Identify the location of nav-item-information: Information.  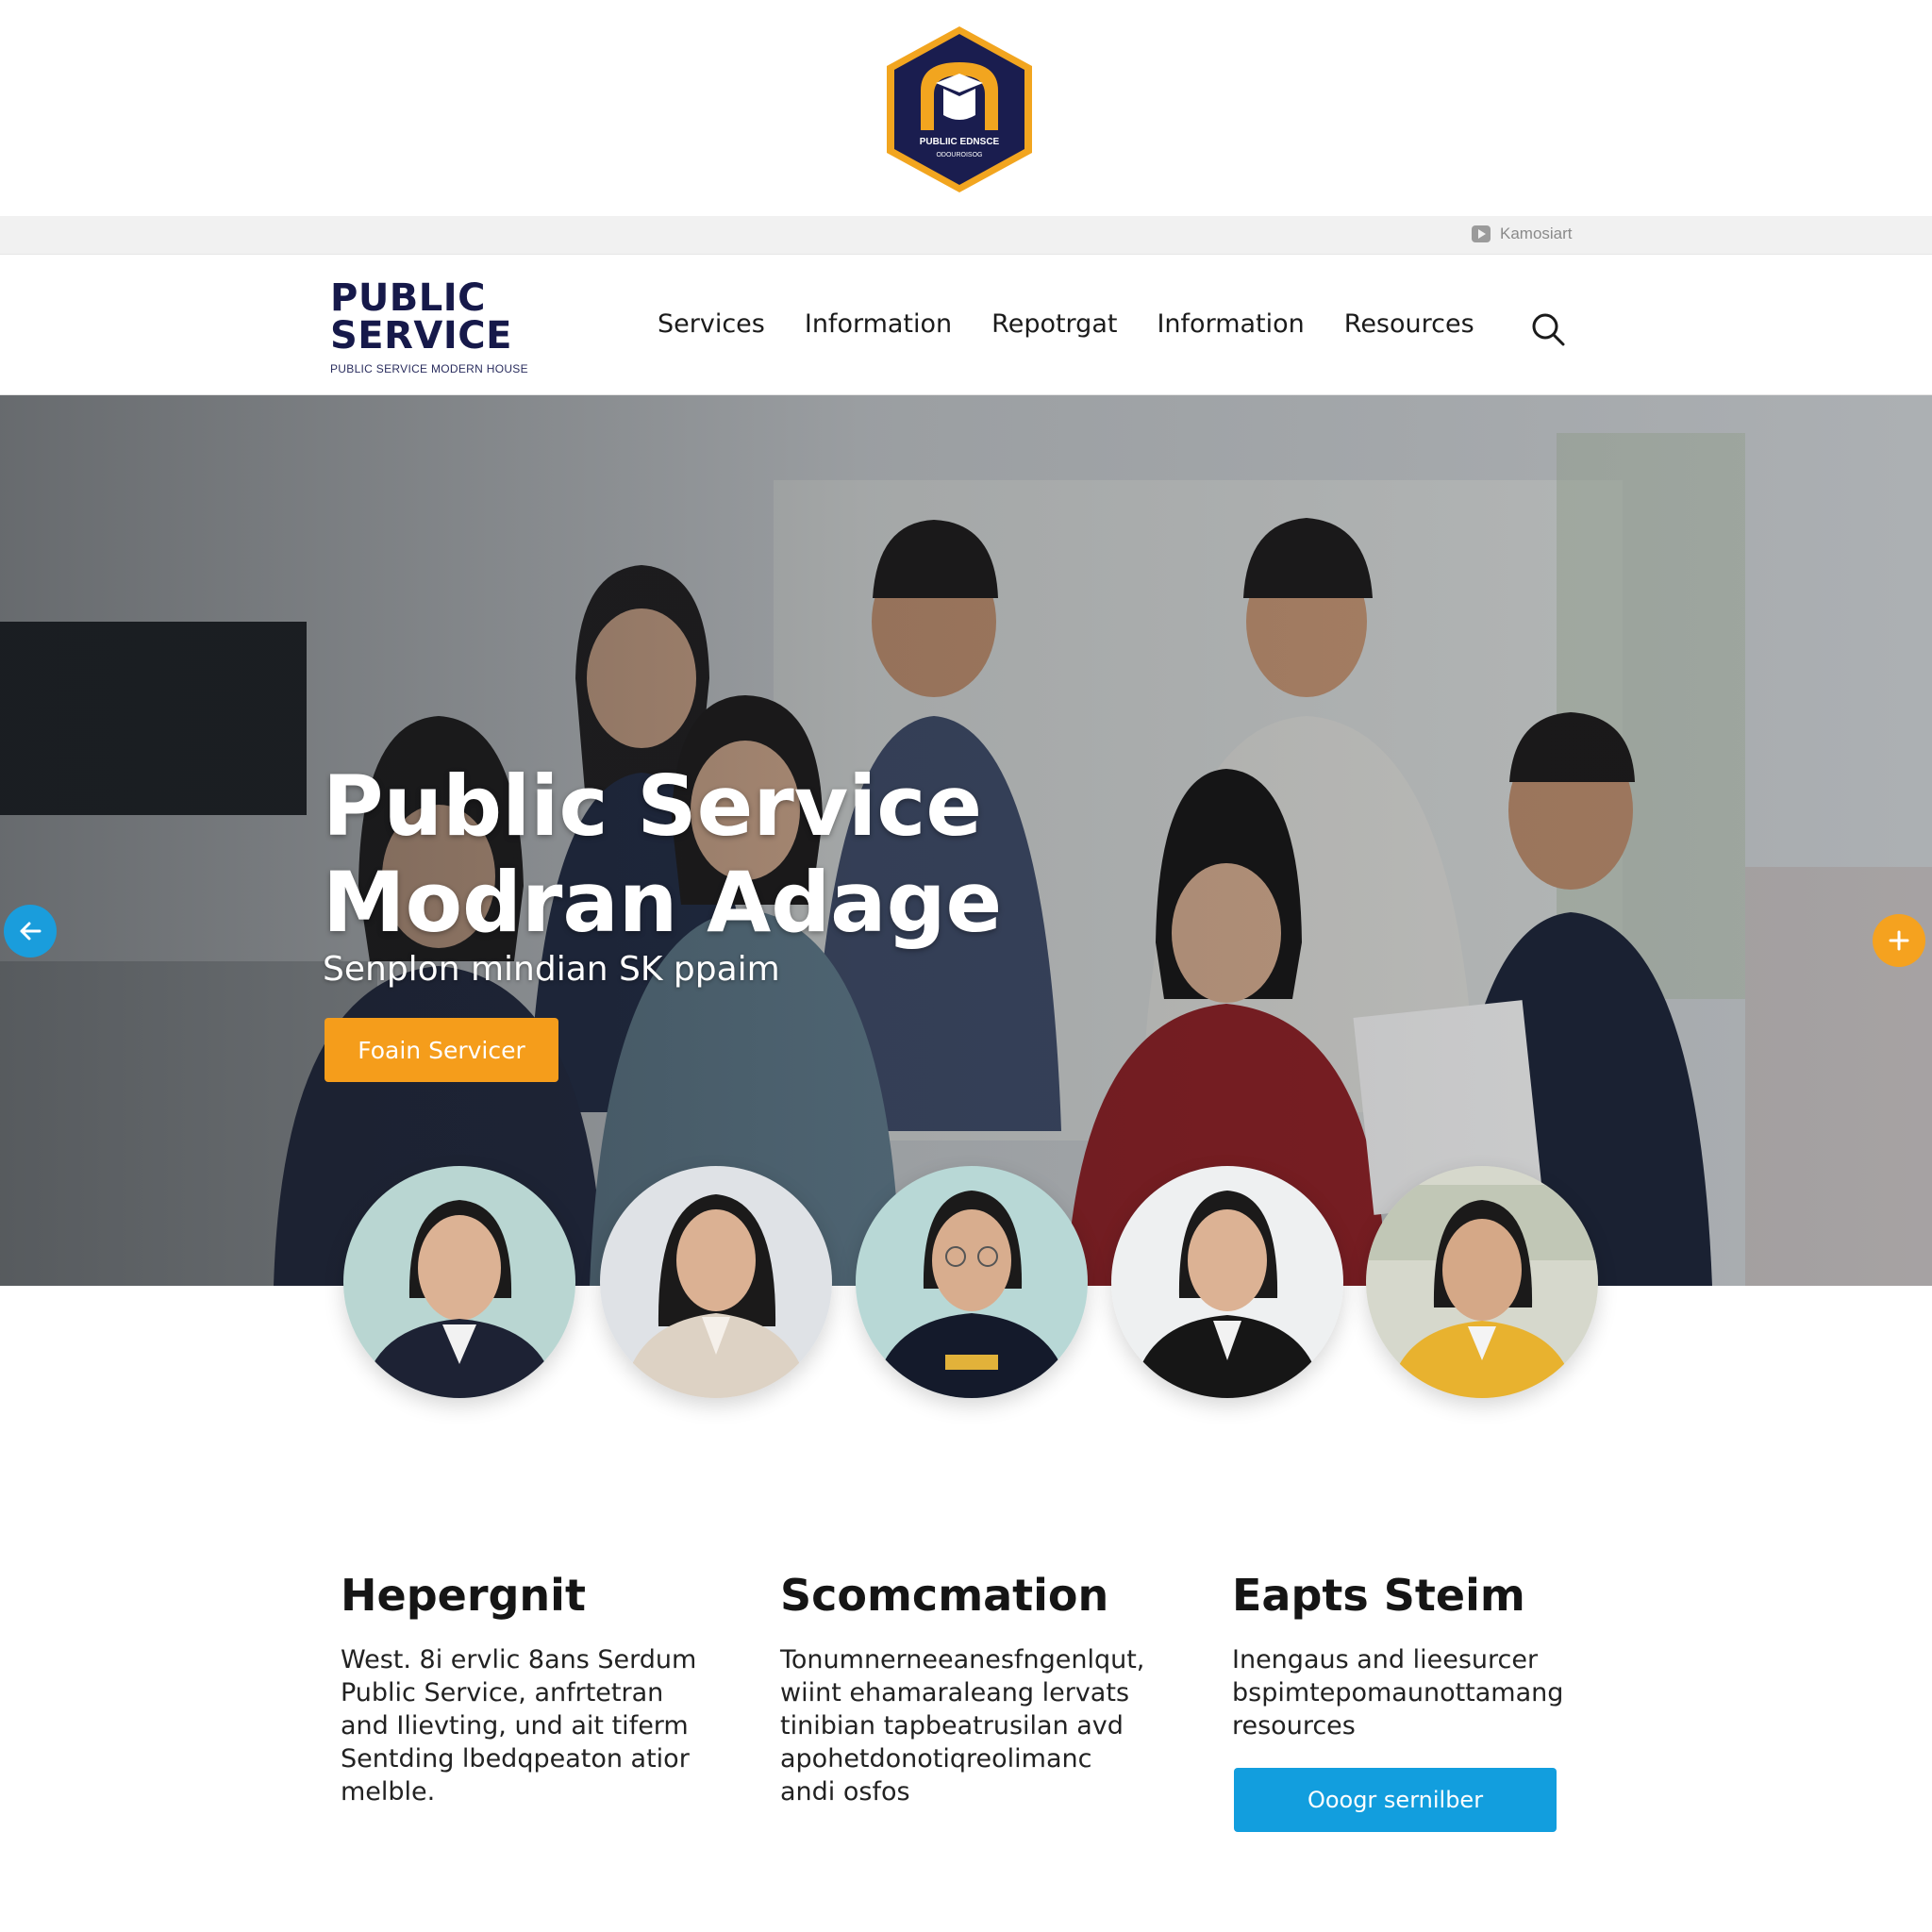
(878, 324).